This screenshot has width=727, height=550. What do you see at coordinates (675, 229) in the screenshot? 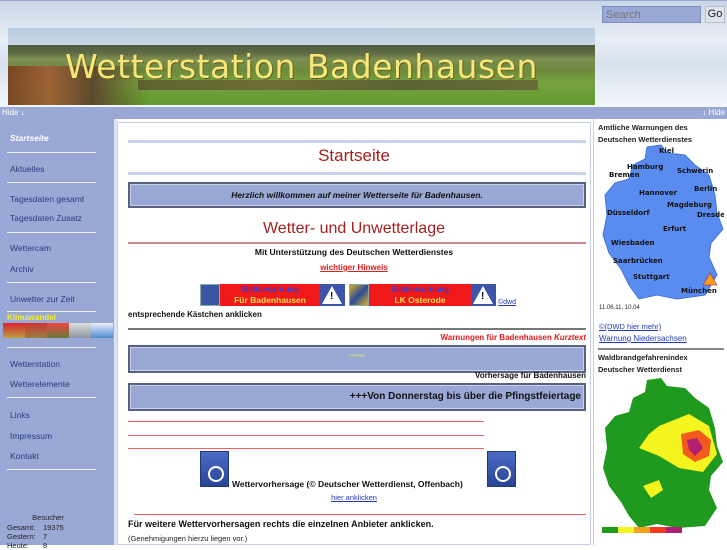
I see `map-city-label: Erfurt` at bounding box center [675, 229].